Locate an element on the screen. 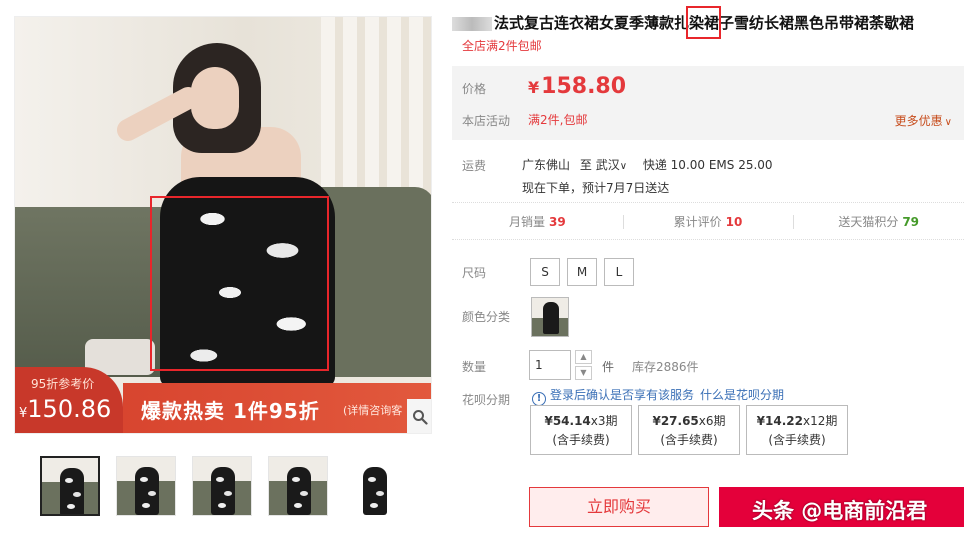 The width and height of the screenshot is (976, 541). stat-label: 月销量 is located at coordinates (526, 222).